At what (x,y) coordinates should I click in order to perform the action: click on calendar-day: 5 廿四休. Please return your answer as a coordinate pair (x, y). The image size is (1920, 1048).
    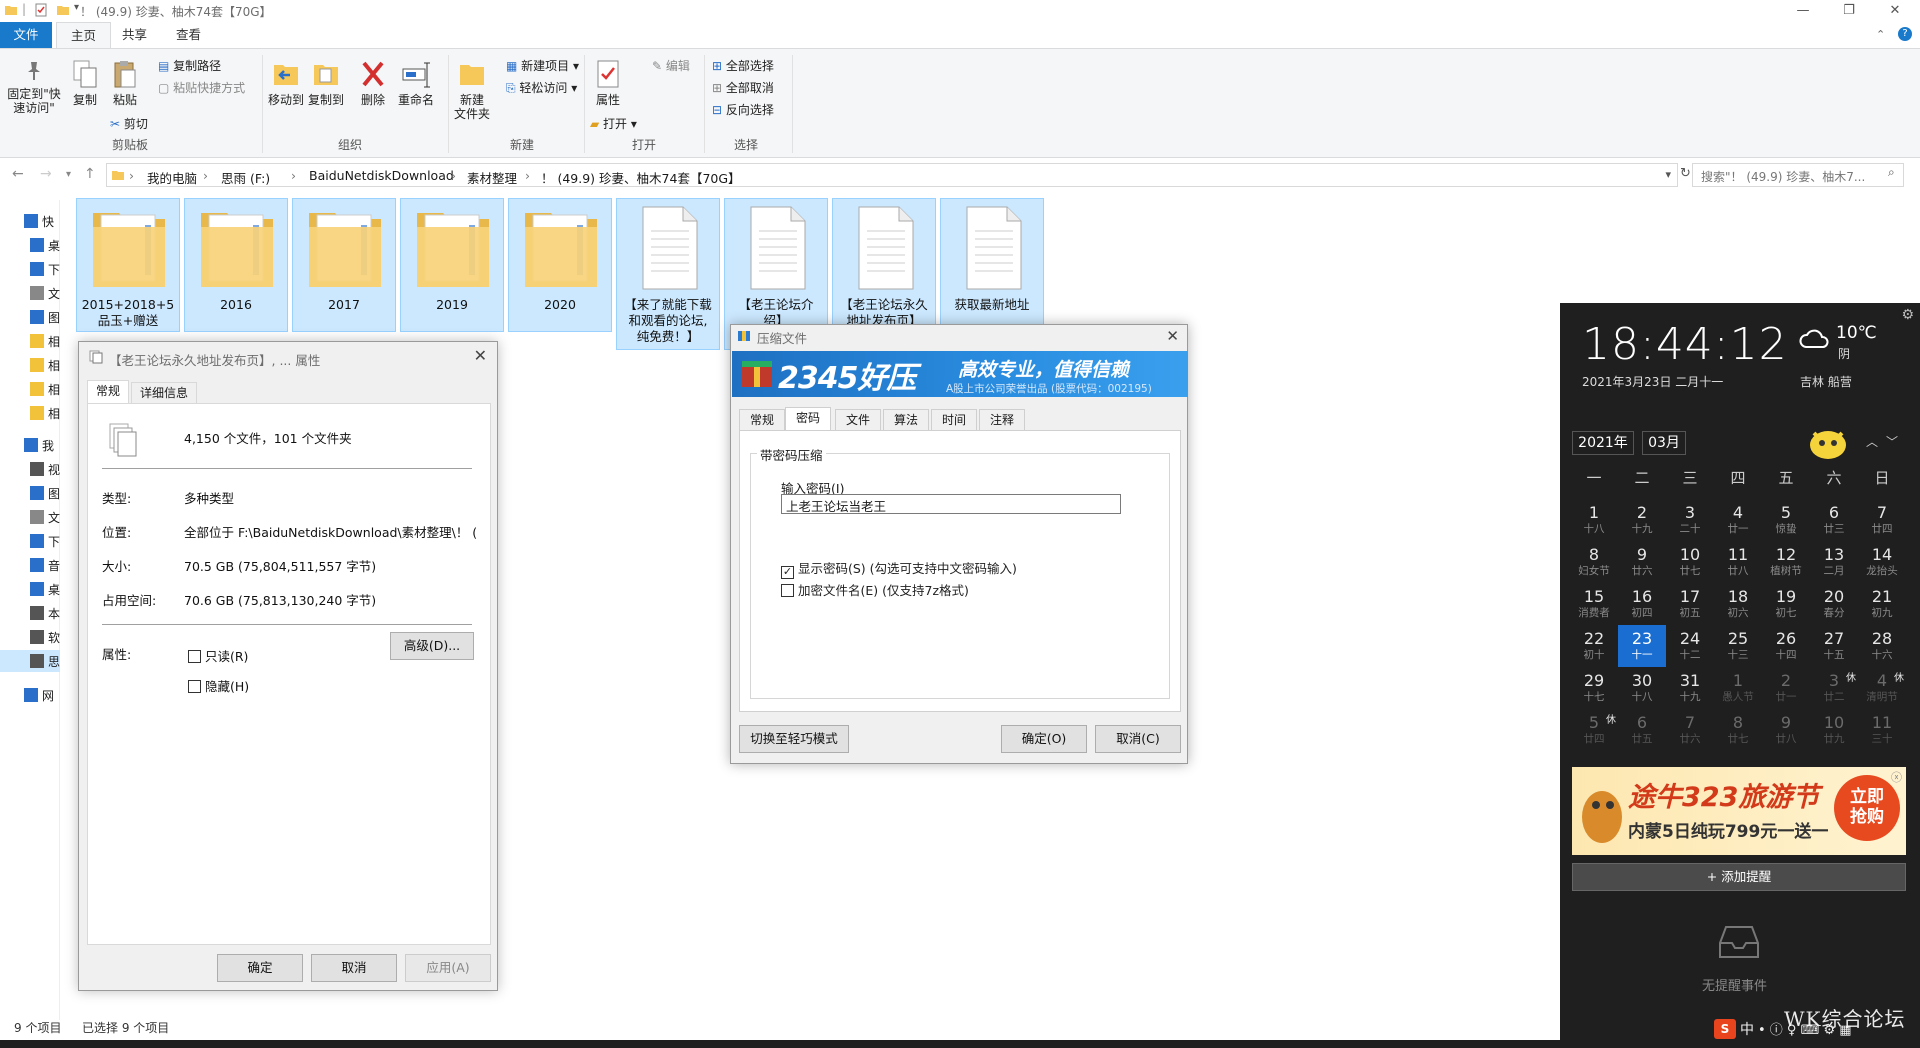
    Looking at the image, I should click on (1594, 730).